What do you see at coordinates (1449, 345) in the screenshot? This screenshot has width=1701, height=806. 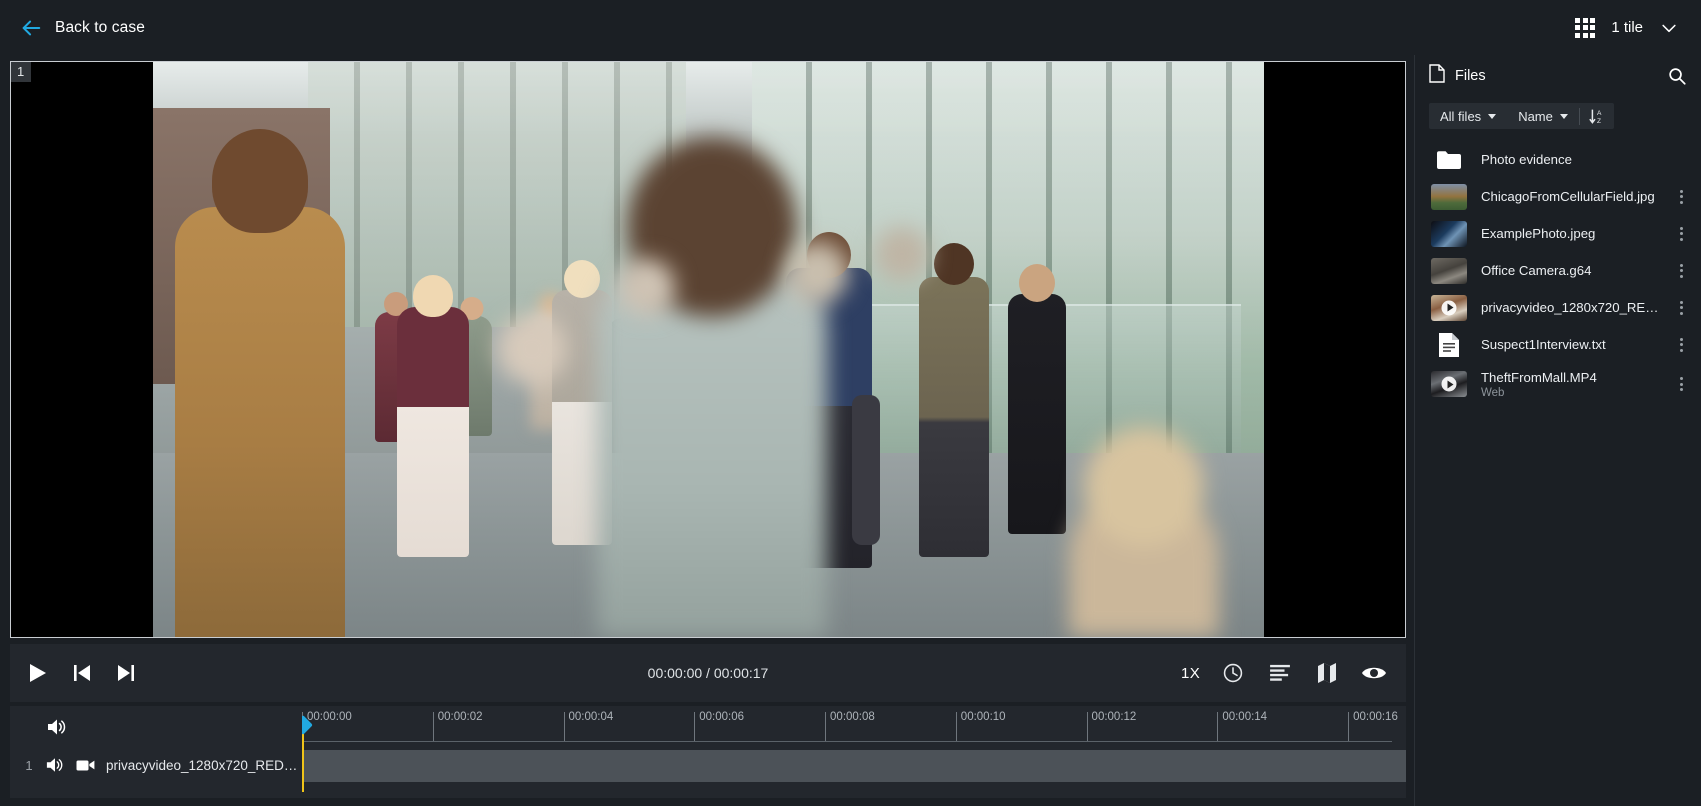 I see `document-icon` at bounding box center [1449, 345].